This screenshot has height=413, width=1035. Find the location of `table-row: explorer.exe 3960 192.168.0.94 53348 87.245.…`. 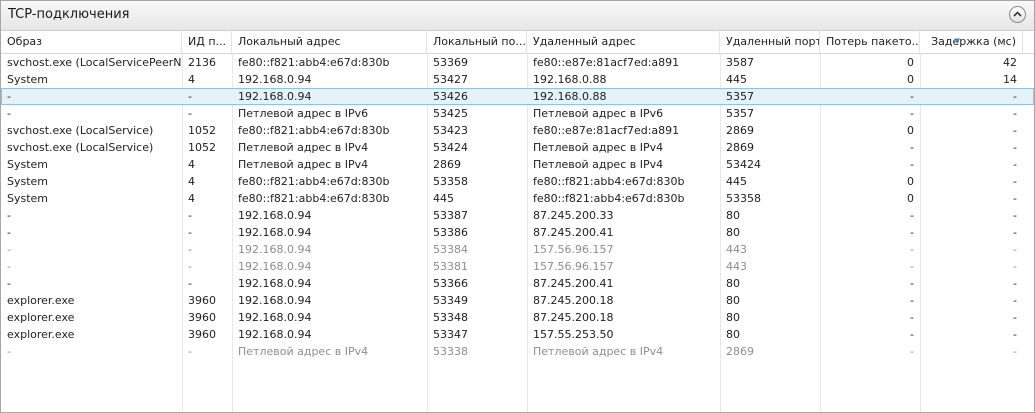

table-row: explorer.exe 3960 192.168.0.94 53348 87.245.… is located at coordinates (517, 317).